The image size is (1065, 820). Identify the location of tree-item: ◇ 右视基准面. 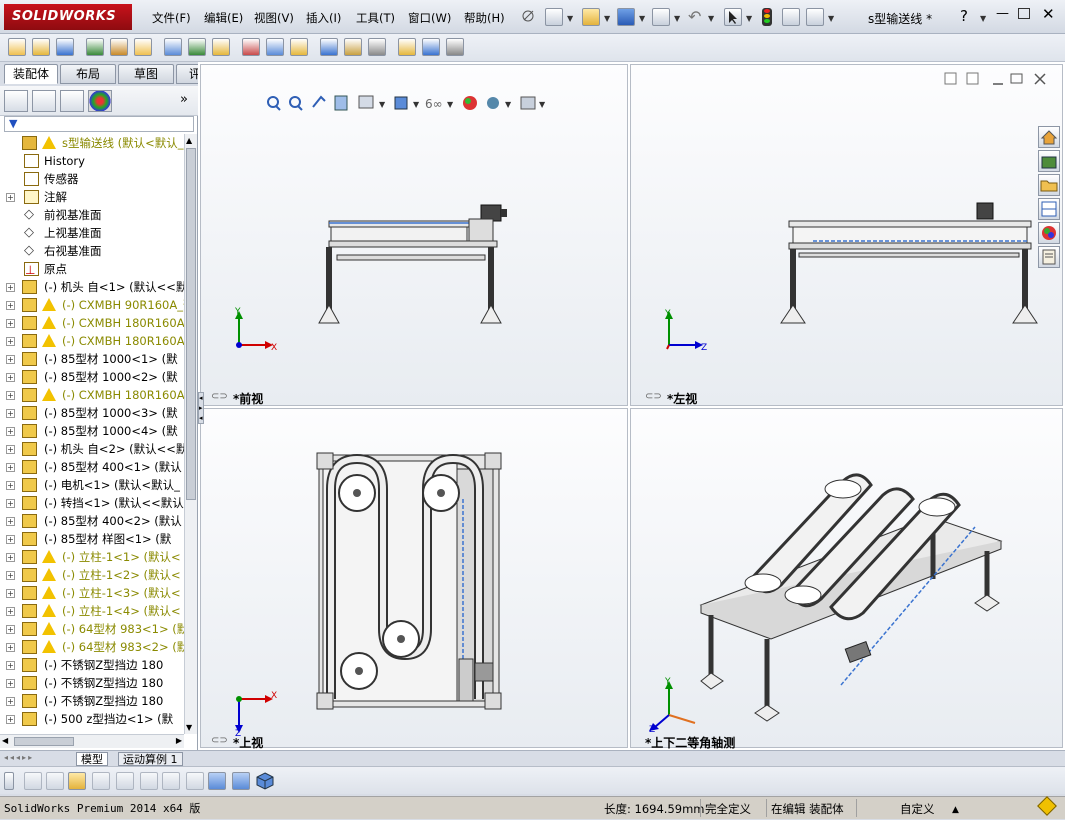
(92, 251).